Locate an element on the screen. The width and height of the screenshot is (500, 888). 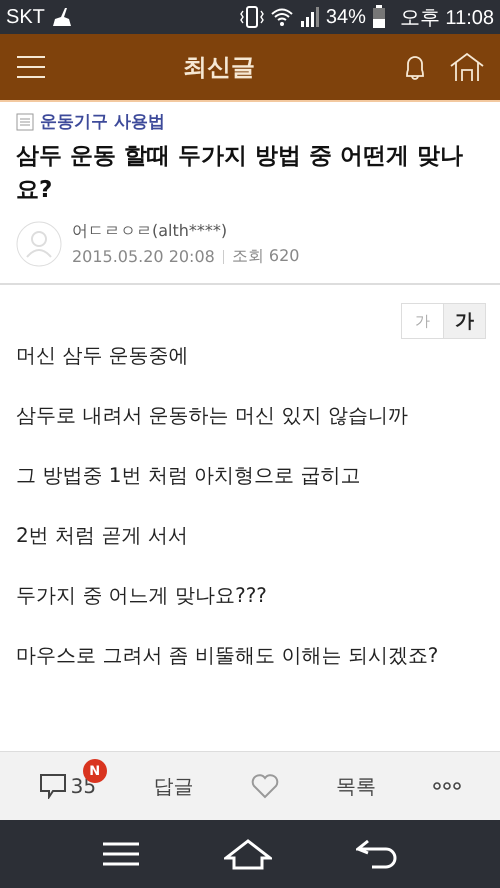
body-paragraph: 그 방법중 1번 처럼 아치형으로 굽히고 is located at coordinates (189, 475).